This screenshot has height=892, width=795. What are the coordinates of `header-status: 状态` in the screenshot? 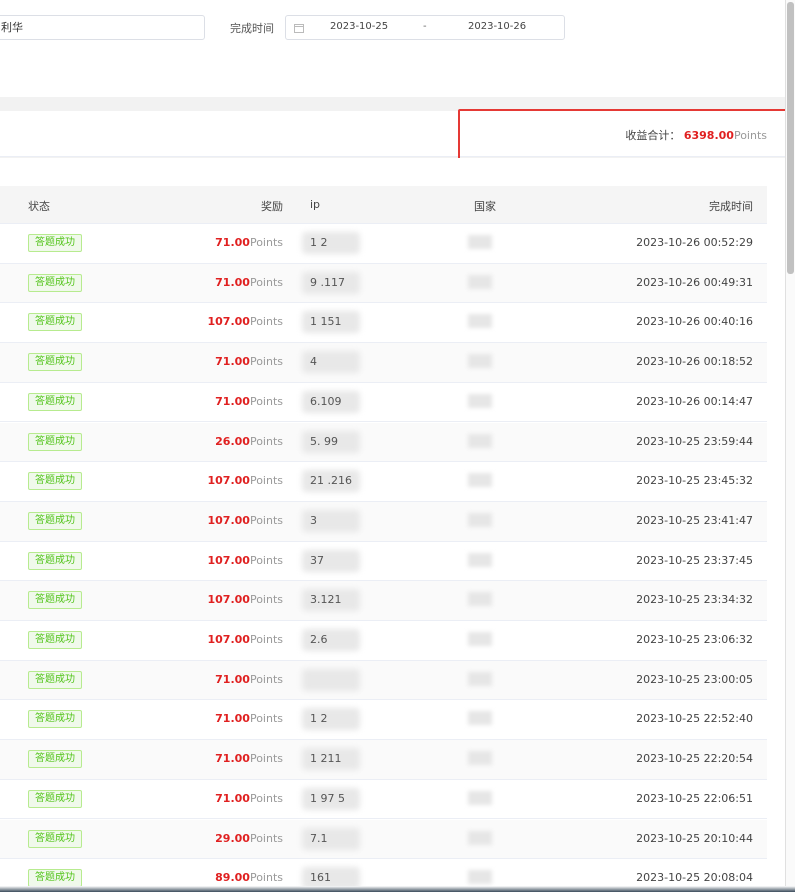 It's located at (39, 206).